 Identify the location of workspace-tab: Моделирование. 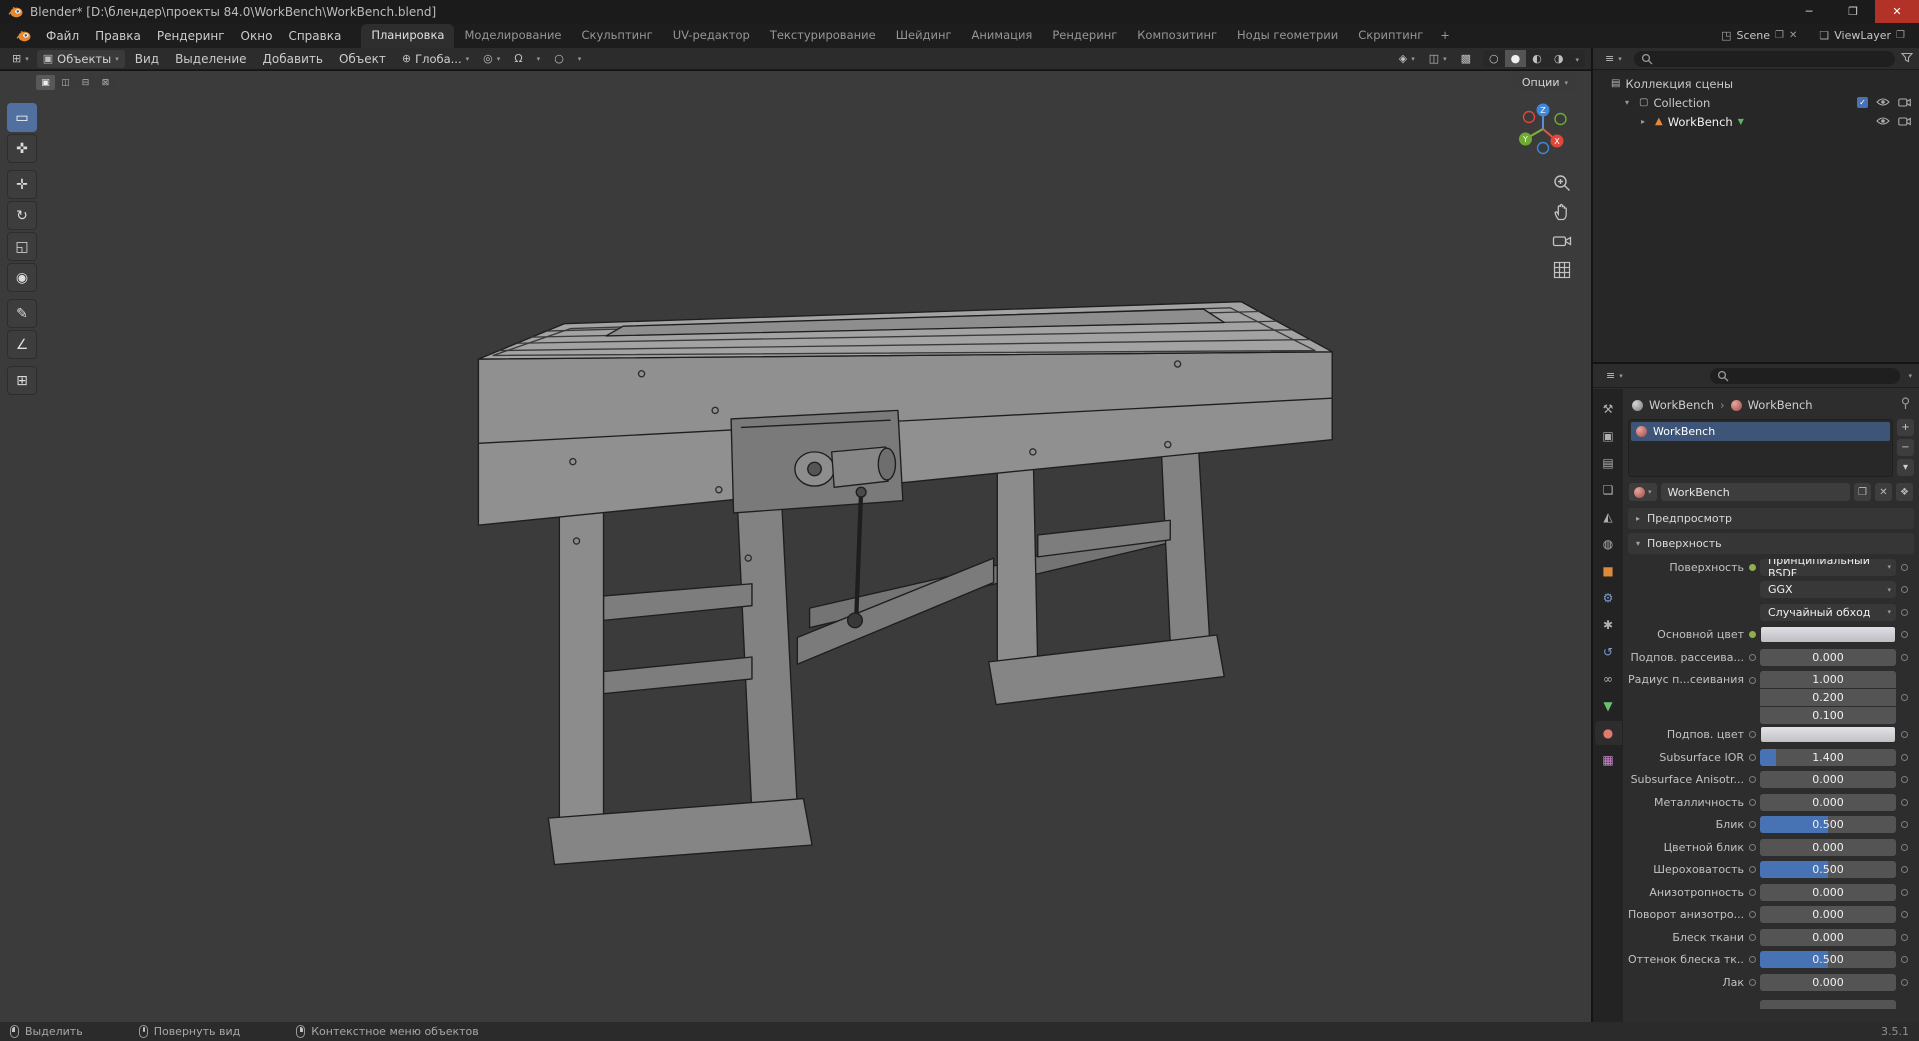
(512, 36).